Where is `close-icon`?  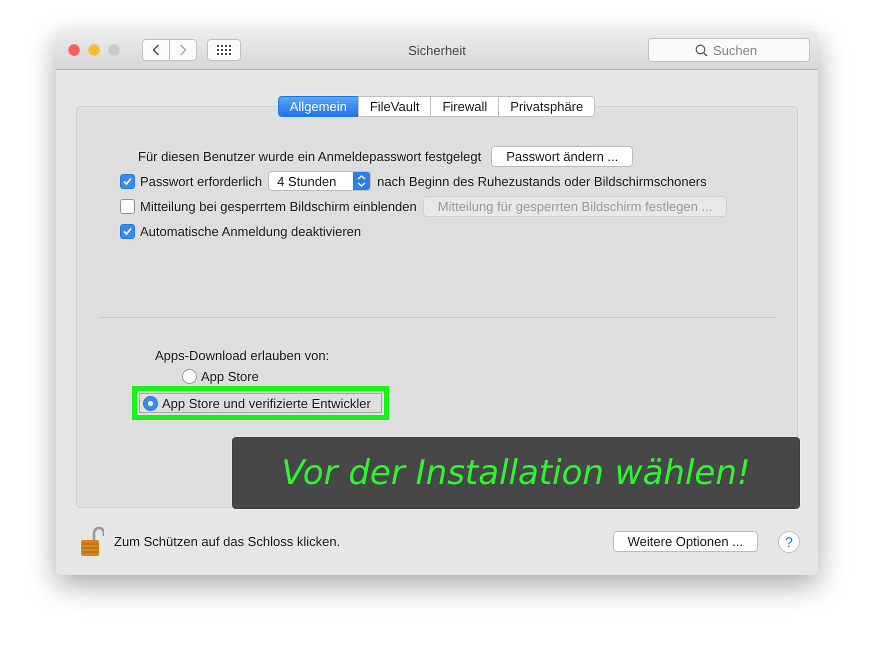
close-icon is located at coordinates (74, 50).